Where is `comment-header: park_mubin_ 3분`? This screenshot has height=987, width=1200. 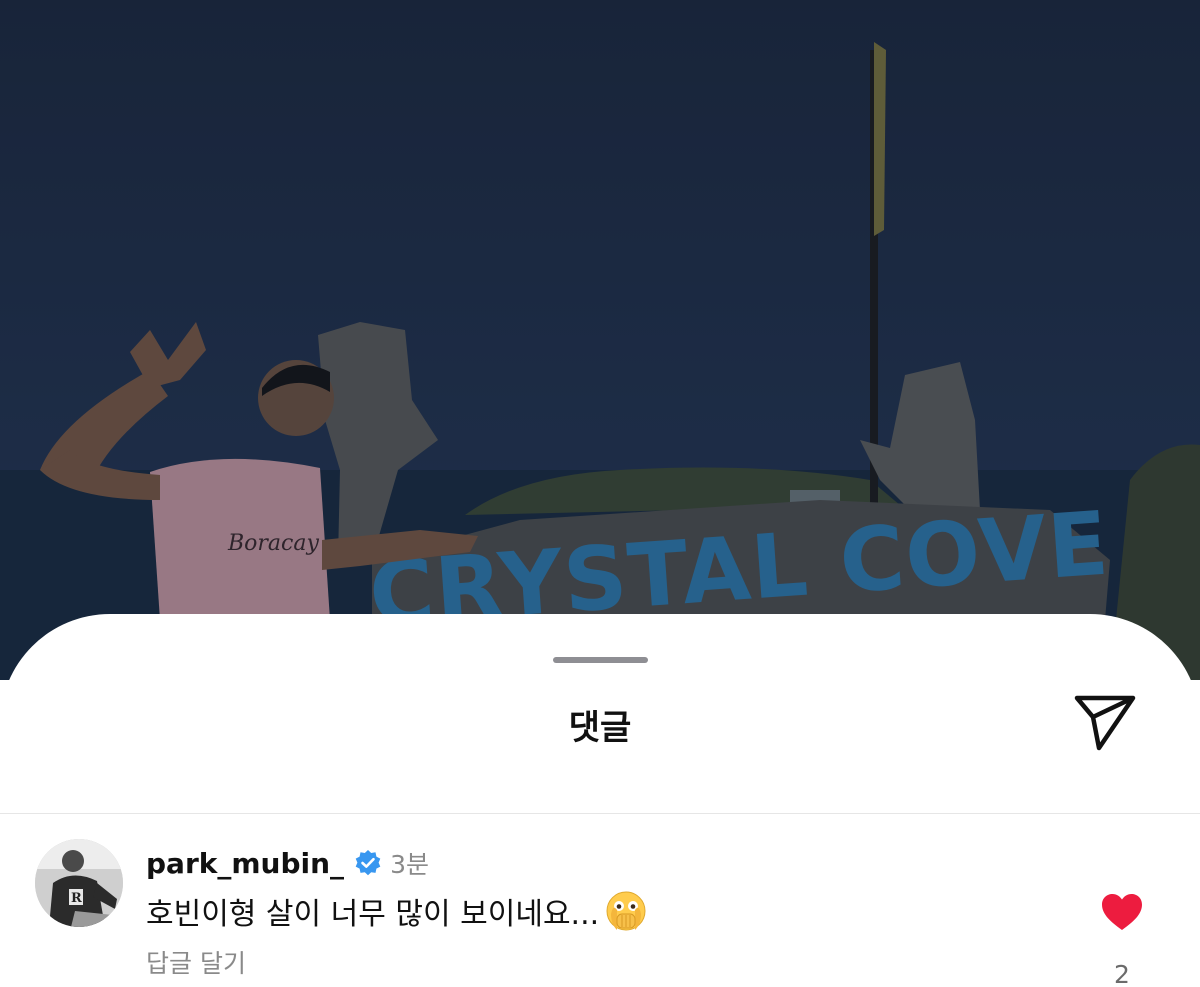
comment-header: park_mubin_ 3분 is located at coordinates (287, 863).